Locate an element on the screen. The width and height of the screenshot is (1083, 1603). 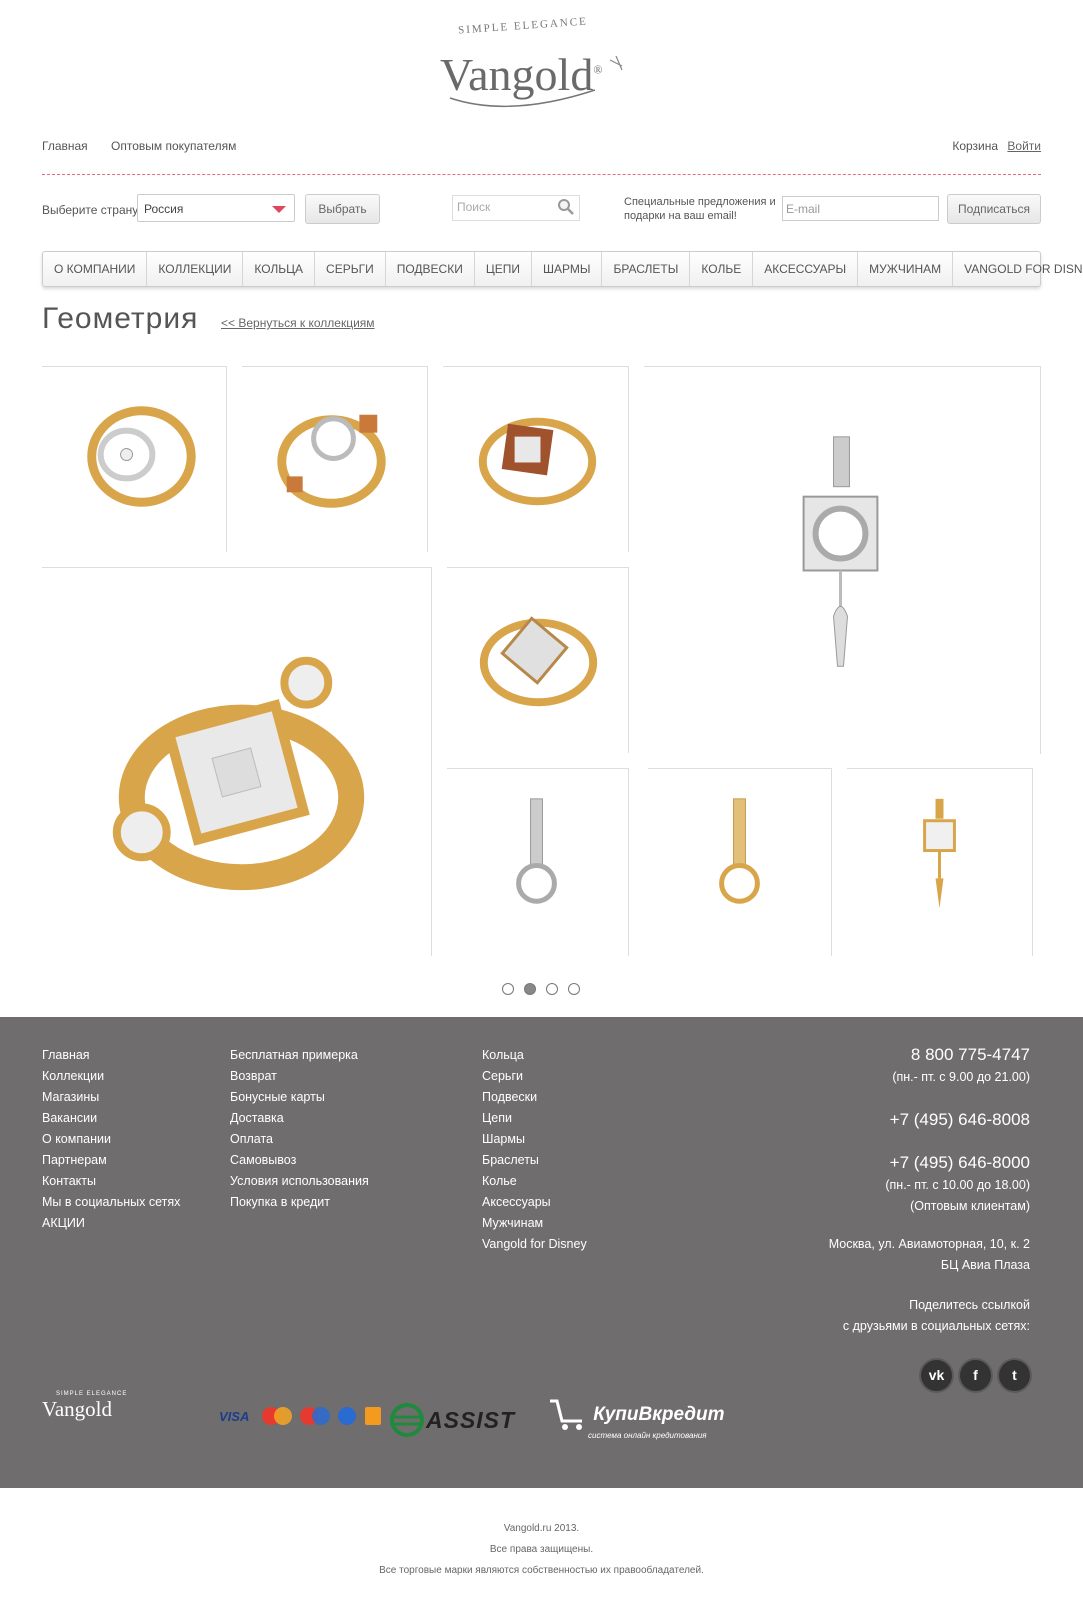
footer-link: Доставка is located at coordinates (299, 1118).